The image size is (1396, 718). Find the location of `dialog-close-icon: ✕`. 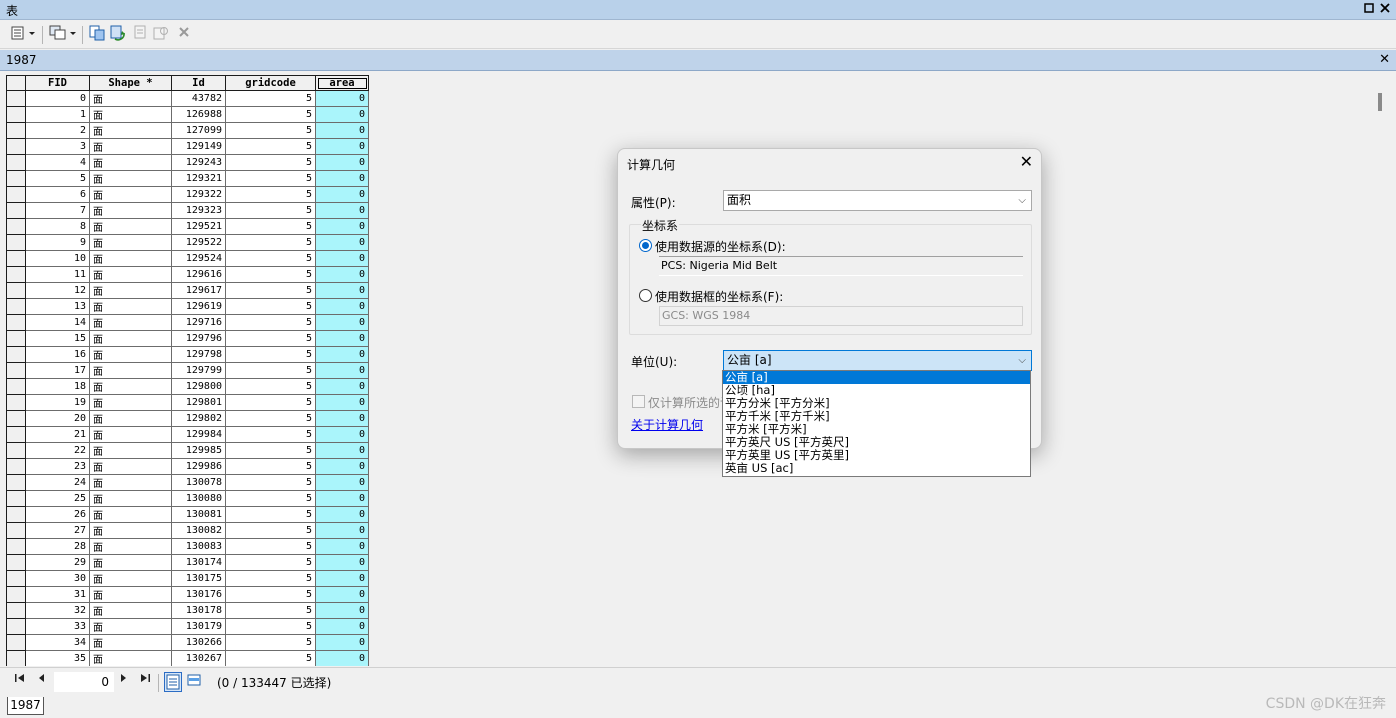

dialog-close-icon: ✕ is located at coordinates (1026, 161).